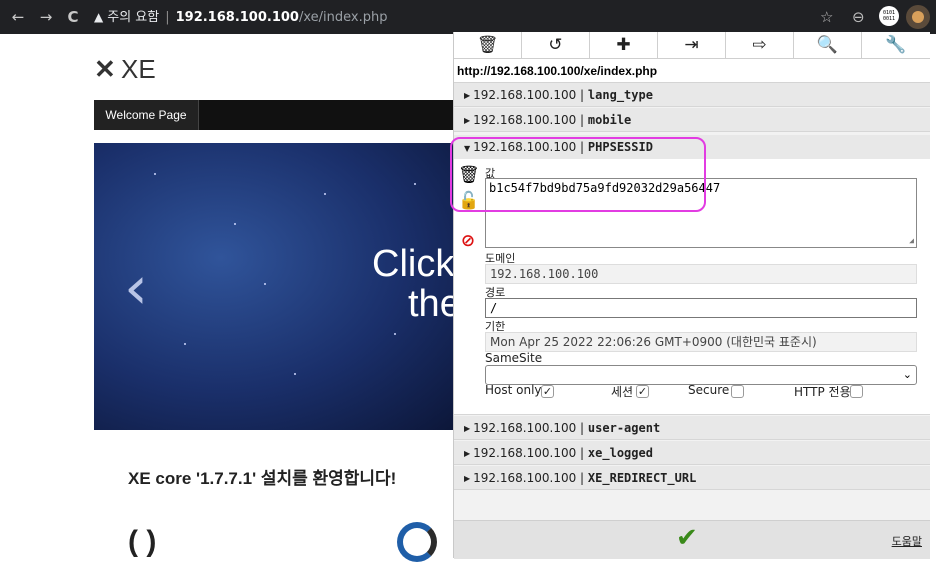  I want to click on cookie-row-mobile: ▶ 192.168.100.100 | mobile, so click(692, 120).